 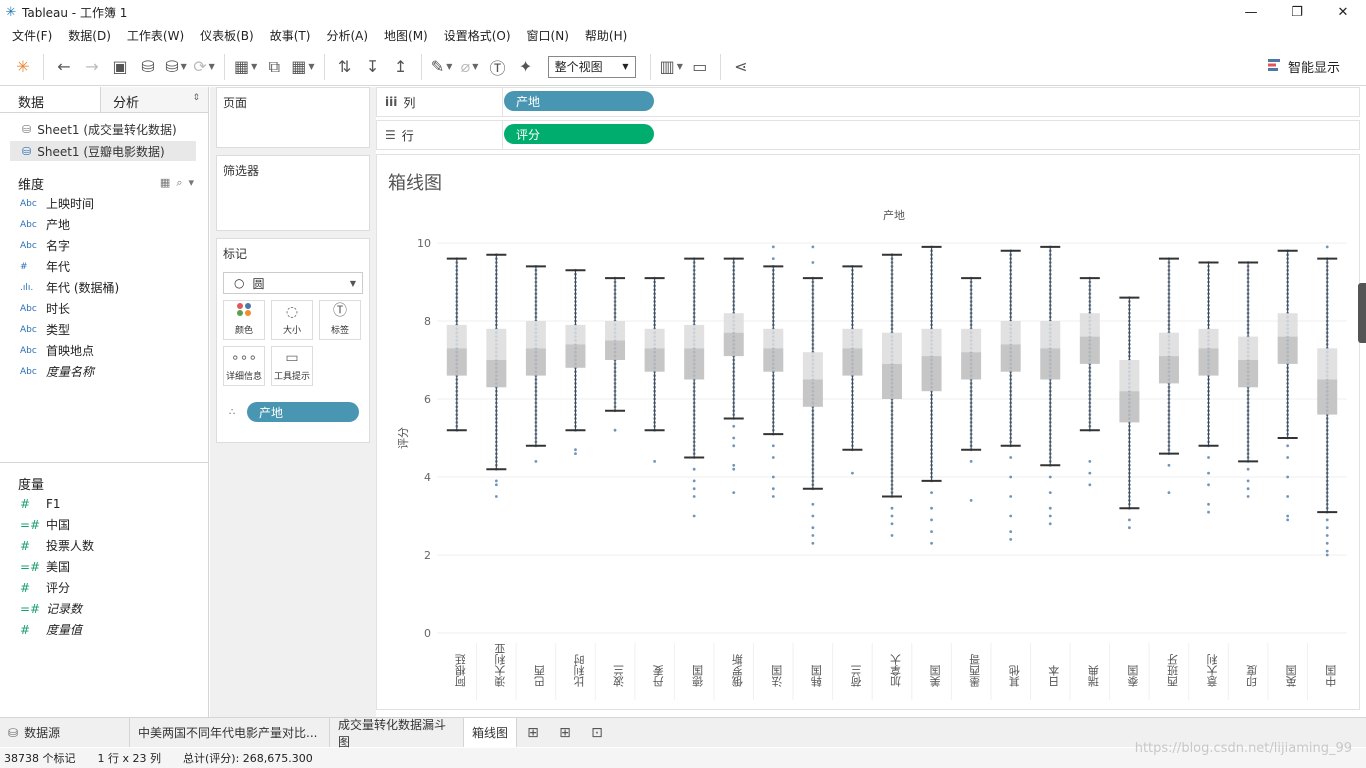 I want to click on field-item: # 年代, so click(x=104, y=266).